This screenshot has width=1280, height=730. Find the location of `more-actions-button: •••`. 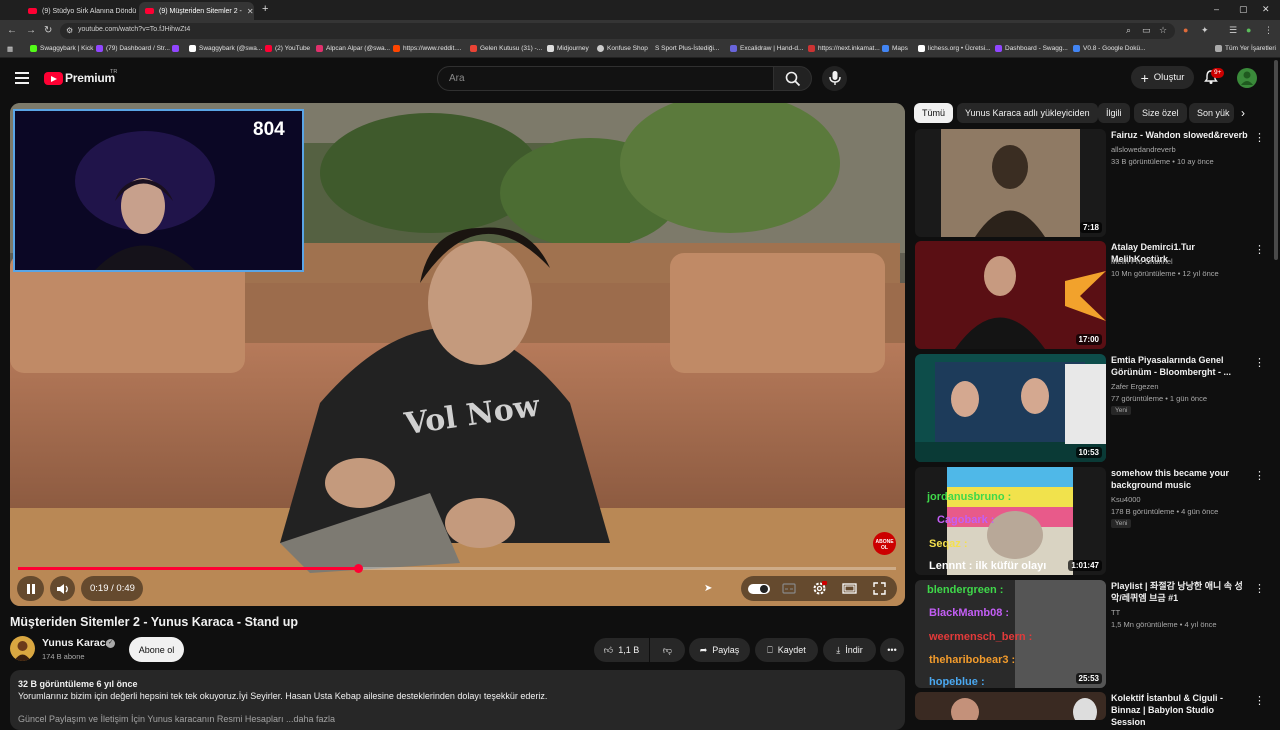

more-actions-button: ••• is located at coordinates (892, 650).